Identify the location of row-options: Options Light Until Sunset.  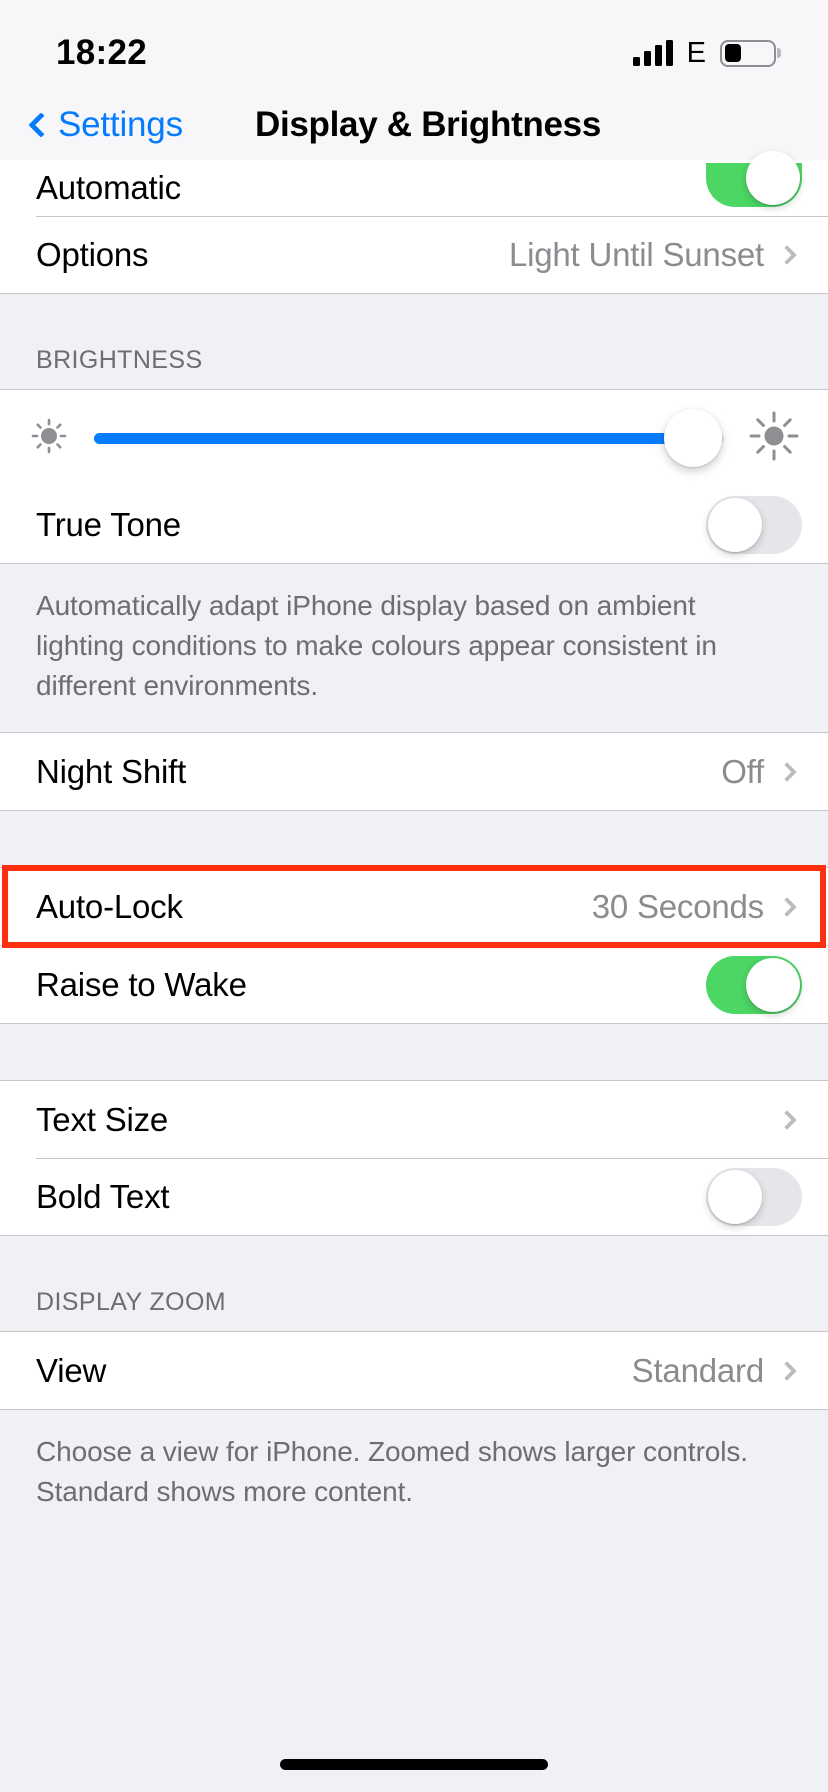
(414, 254).